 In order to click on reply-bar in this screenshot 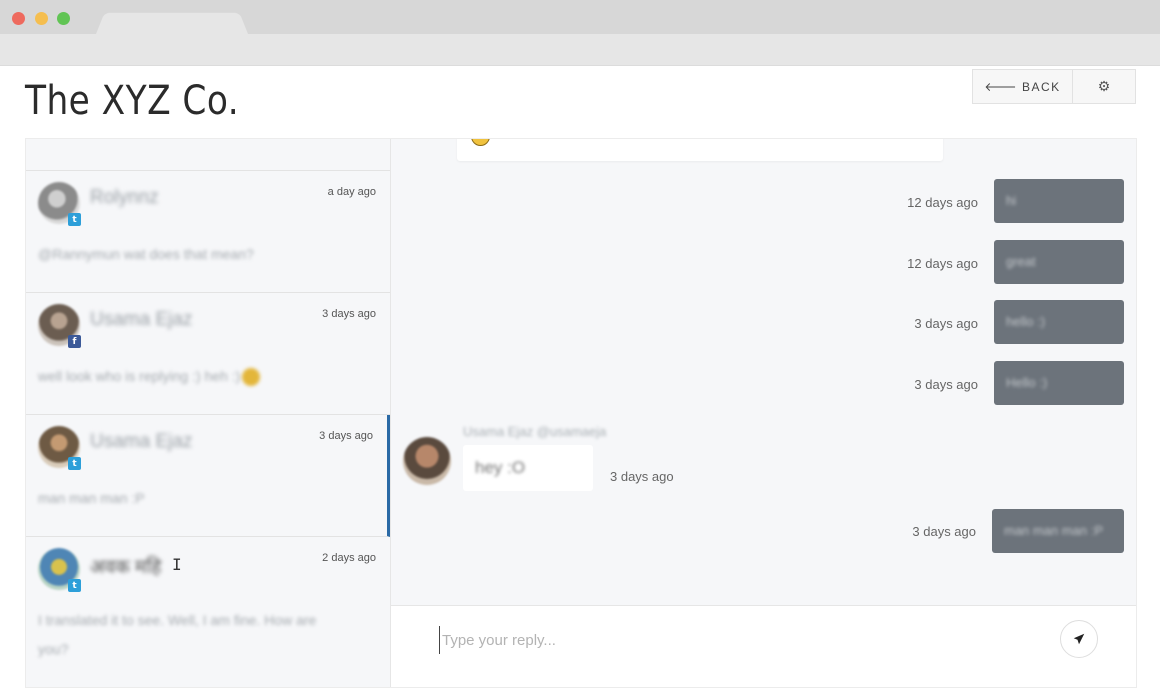, I will do `click(763, 646)`.